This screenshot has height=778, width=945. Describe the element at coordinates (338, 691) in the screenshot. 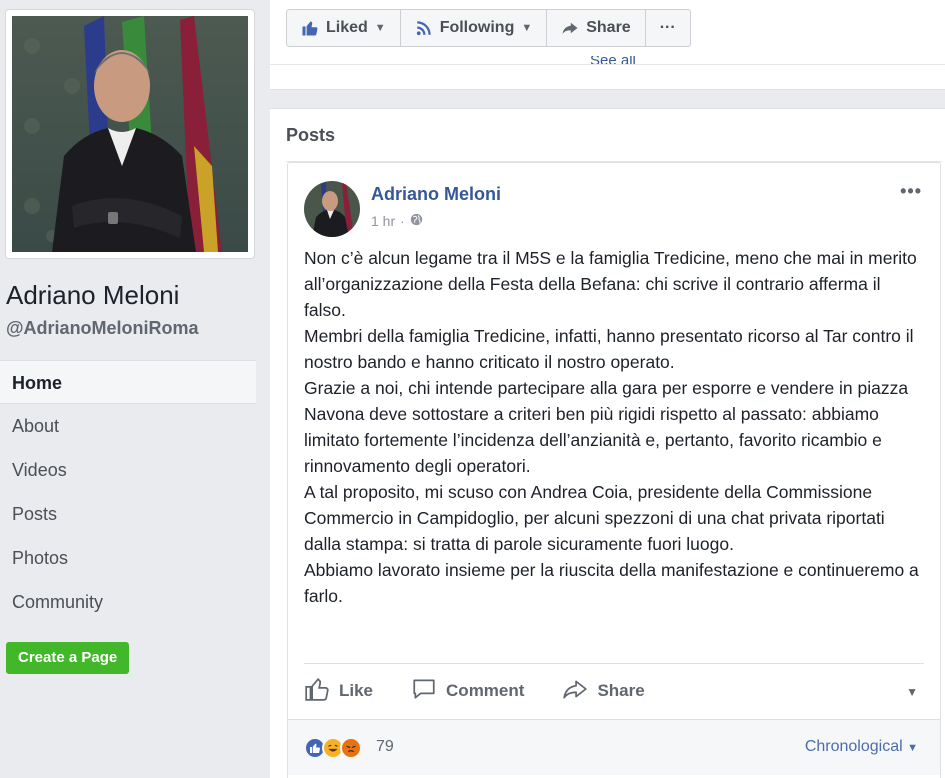

I see `like-button: Like` at that location.